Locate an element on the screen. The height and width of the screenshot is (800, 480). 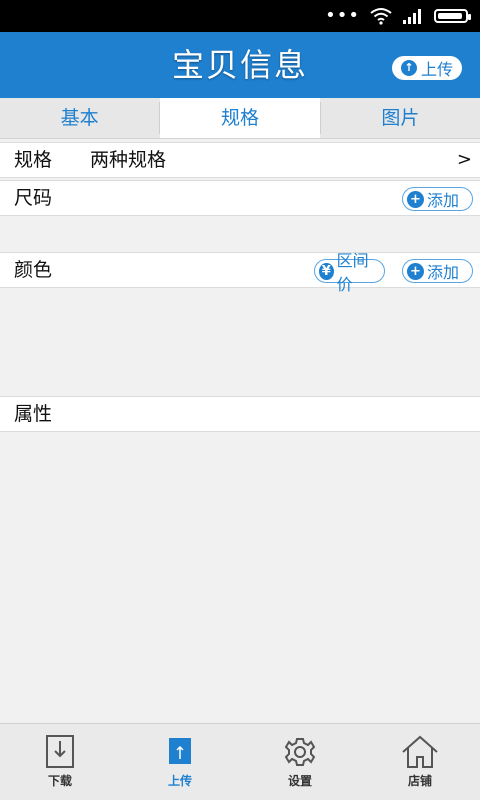
tab-spec: 规格 is located at coordinates (240, 118).